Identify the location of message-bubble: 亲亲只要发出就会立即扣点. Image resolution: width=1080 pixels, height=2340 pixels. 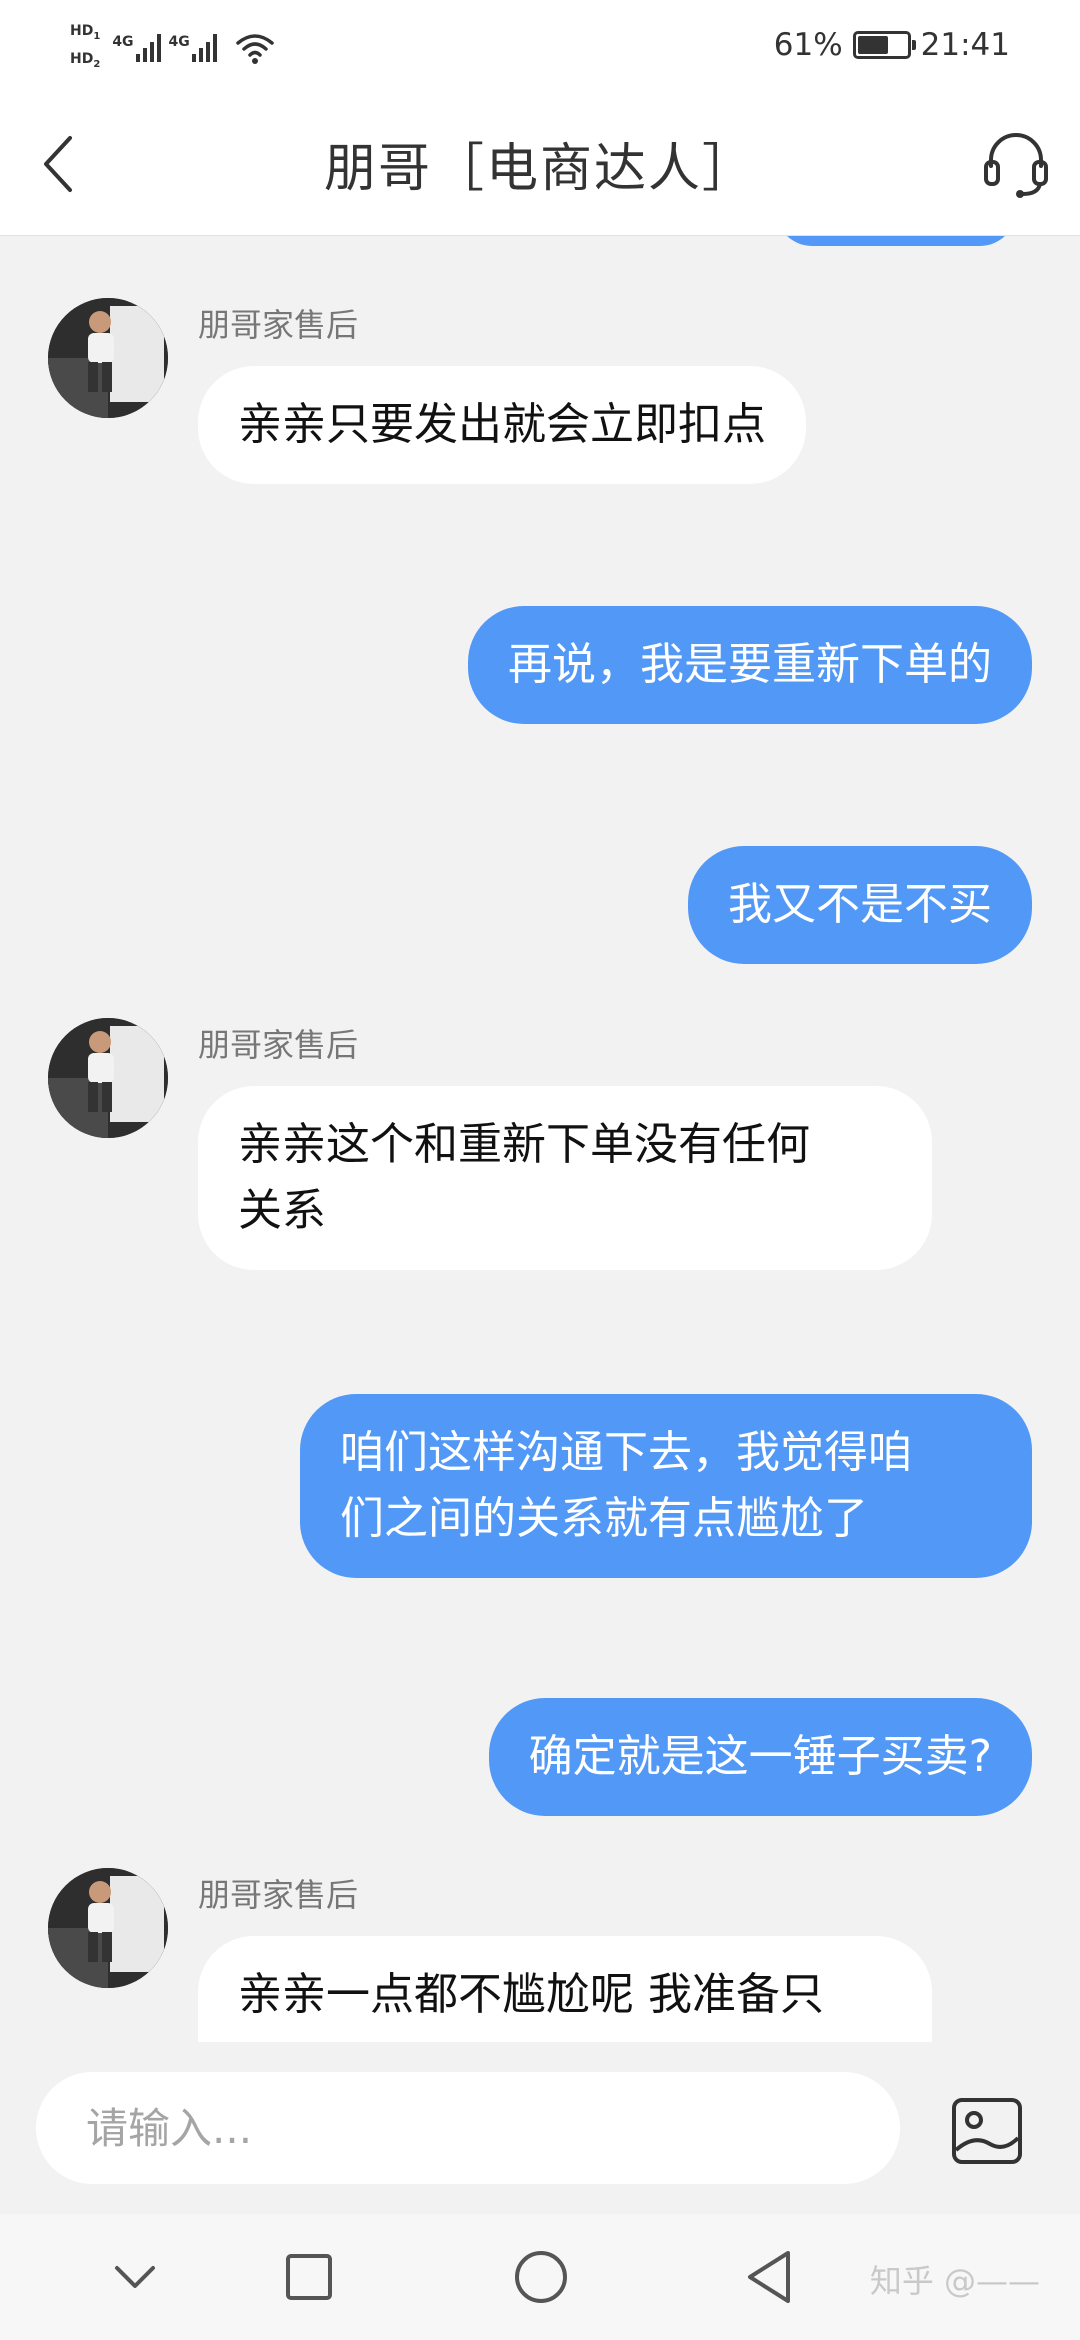
(502, 425).